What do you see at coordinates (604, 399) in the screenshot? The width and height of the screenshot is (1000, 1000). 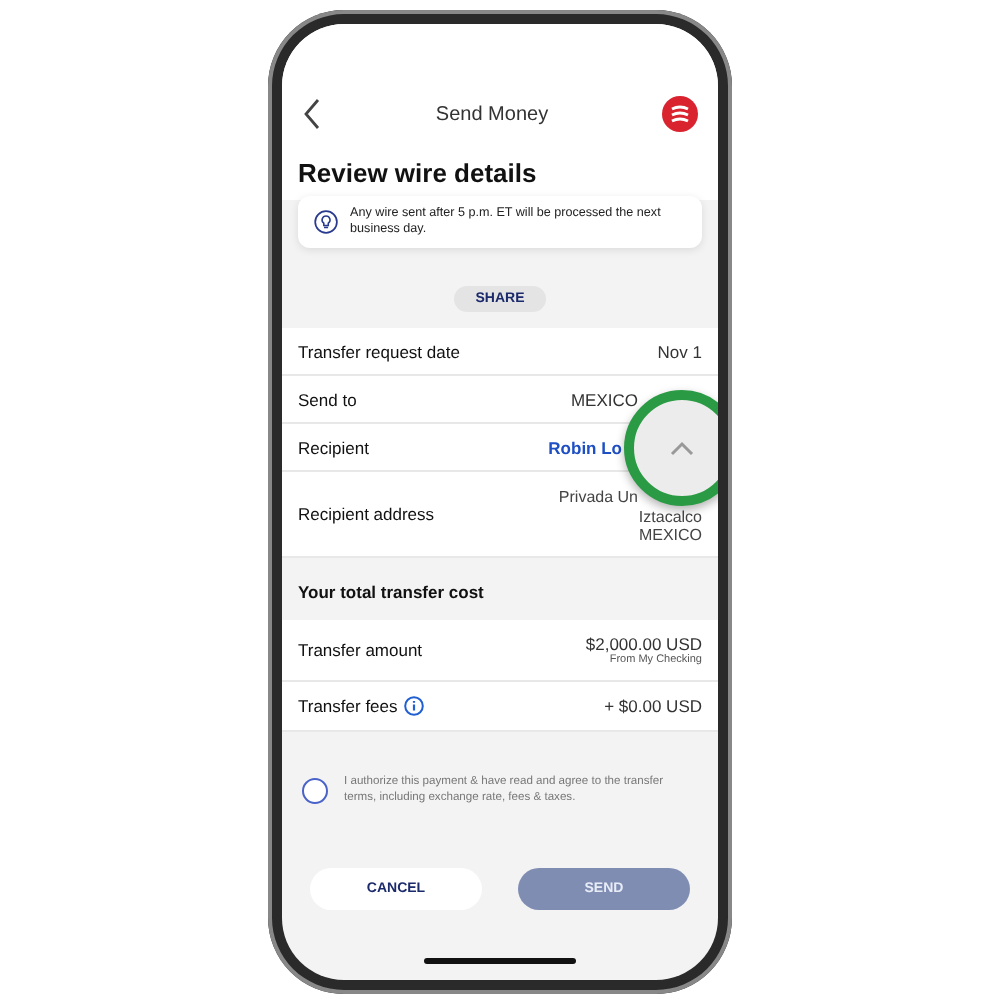 I see `detail-value: MEXICO` at bounding box center [604, 399].